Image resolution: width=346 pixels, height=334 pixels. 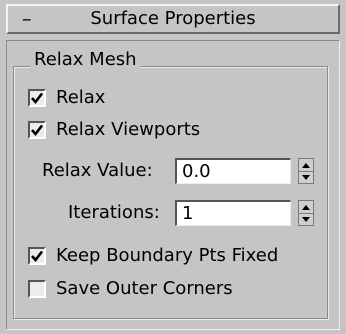 I want to click on save-outer-corners-checkbox-row: Save Outer Corners, so click(x=130, y=289).